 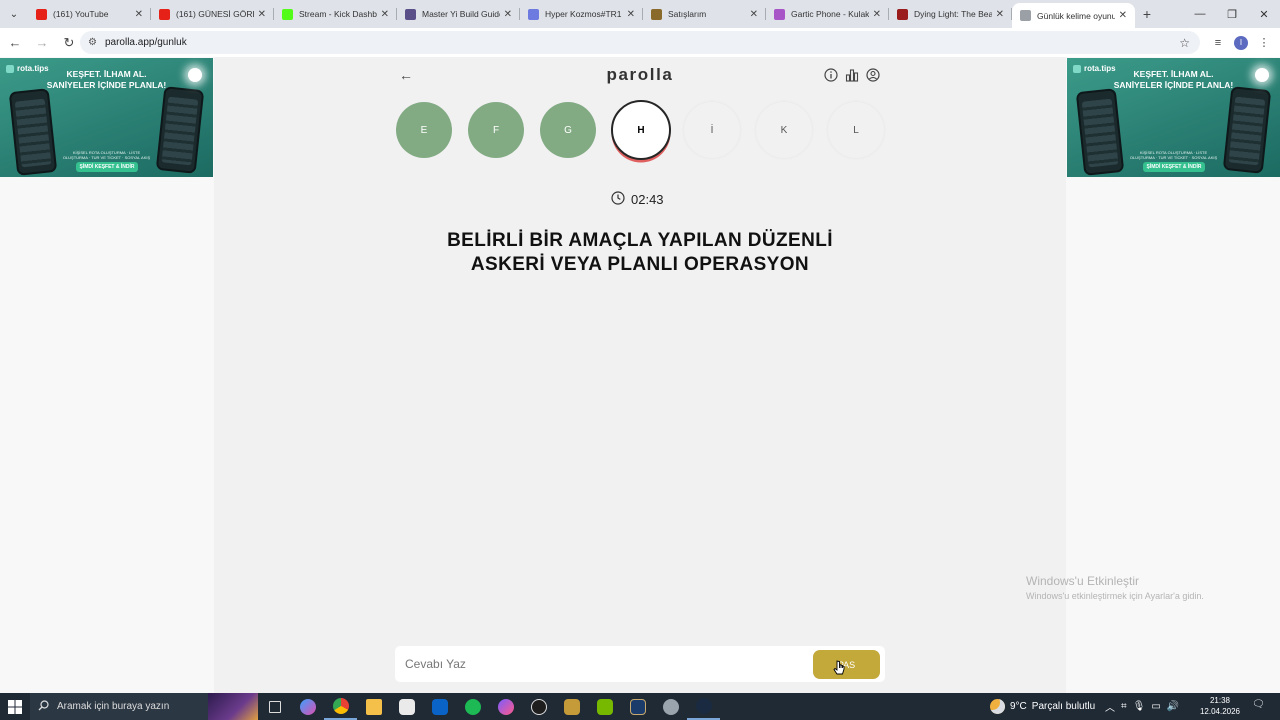 I want to click on tab-title: Master Yi Build Guide, so click(x=461, y=14).